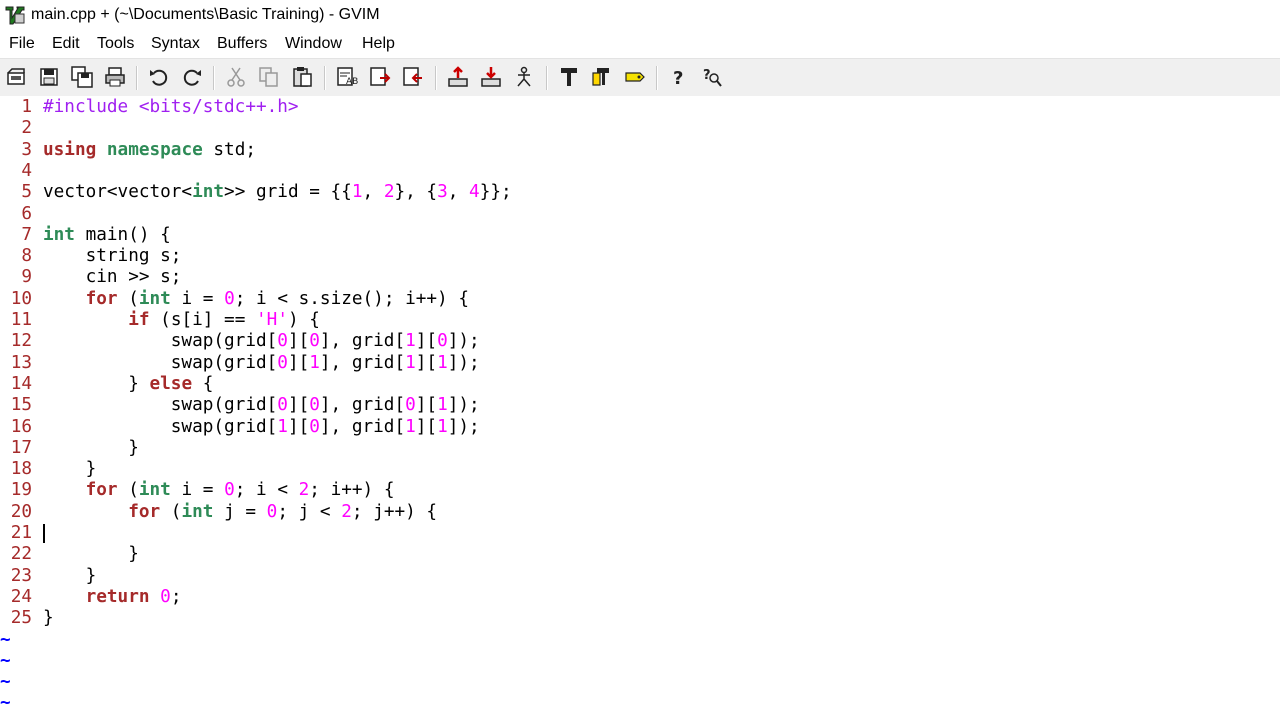 This screenshot has height=720, width=1280. Describe the element at coordinates (115, 44) in the screenshot. I see `menu-tools: Tools` at that location.